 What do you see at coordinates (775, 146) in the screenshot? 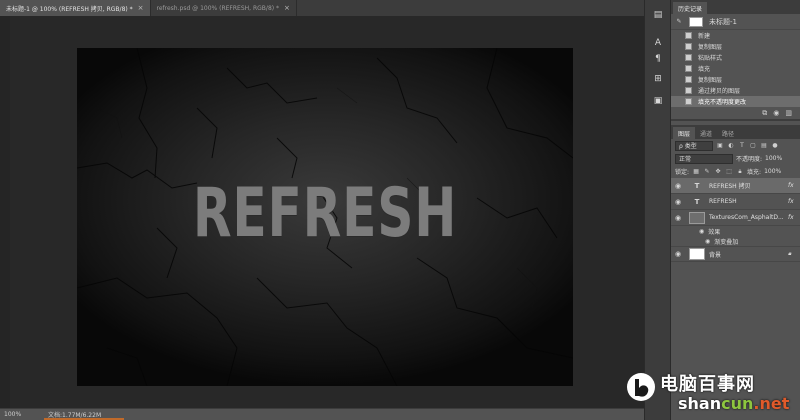
I see `filter-toggle-icon: ●` at bounding box center [775, 146].